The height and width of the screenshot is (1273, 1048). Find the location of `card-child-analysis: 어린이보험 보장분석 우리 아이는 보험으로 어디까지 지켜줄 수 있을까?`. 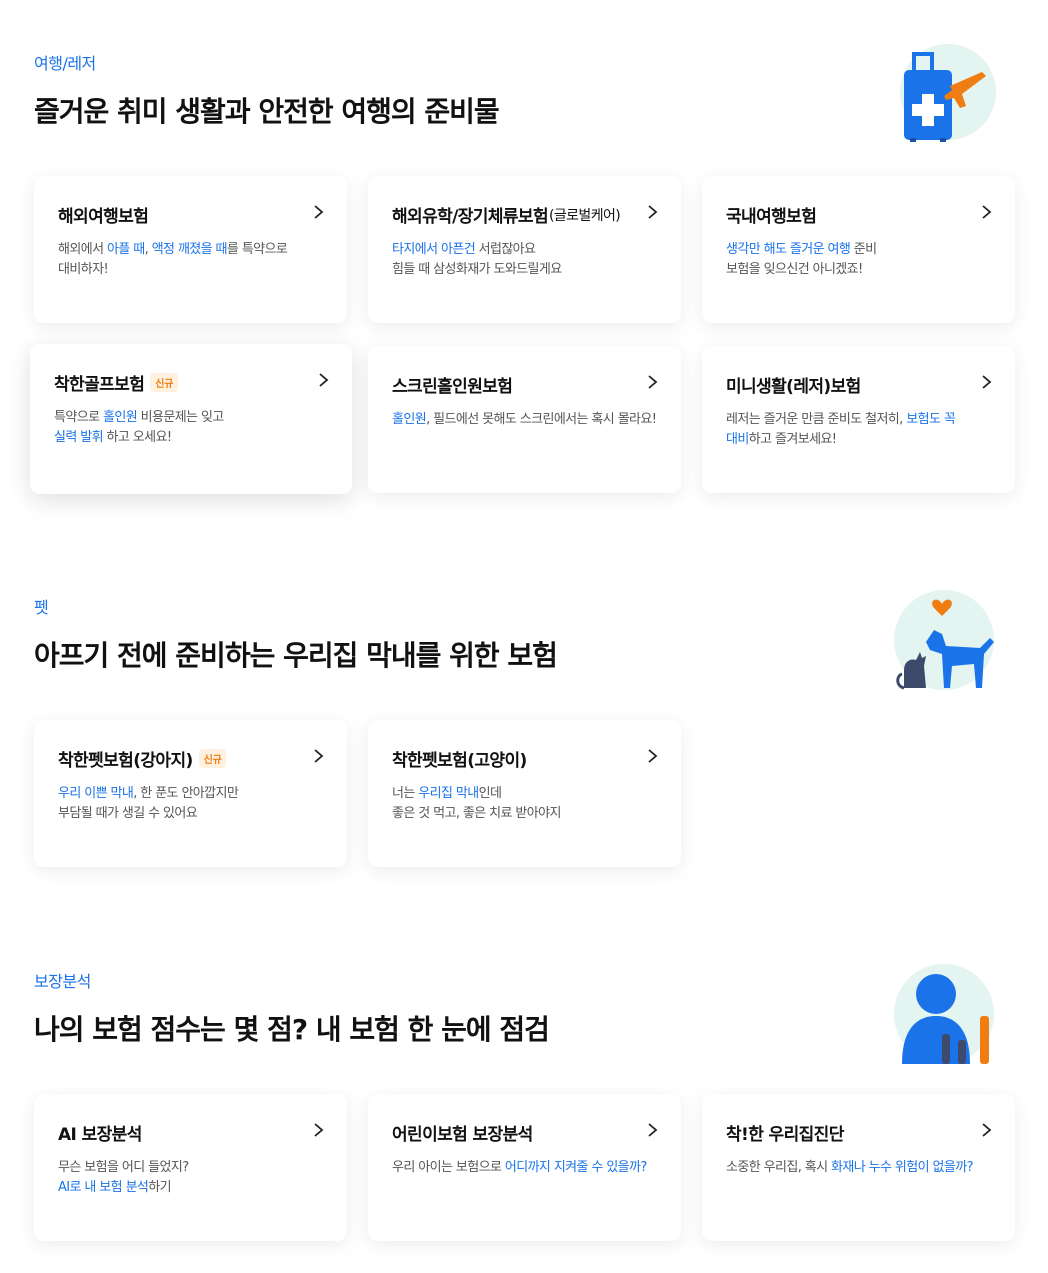

card-child-analysis: 어린이보험 보장분석 우리 아이는 보험으로 어디까지 지켜줄 수 있을까? is located at coordinates (524, 1167).